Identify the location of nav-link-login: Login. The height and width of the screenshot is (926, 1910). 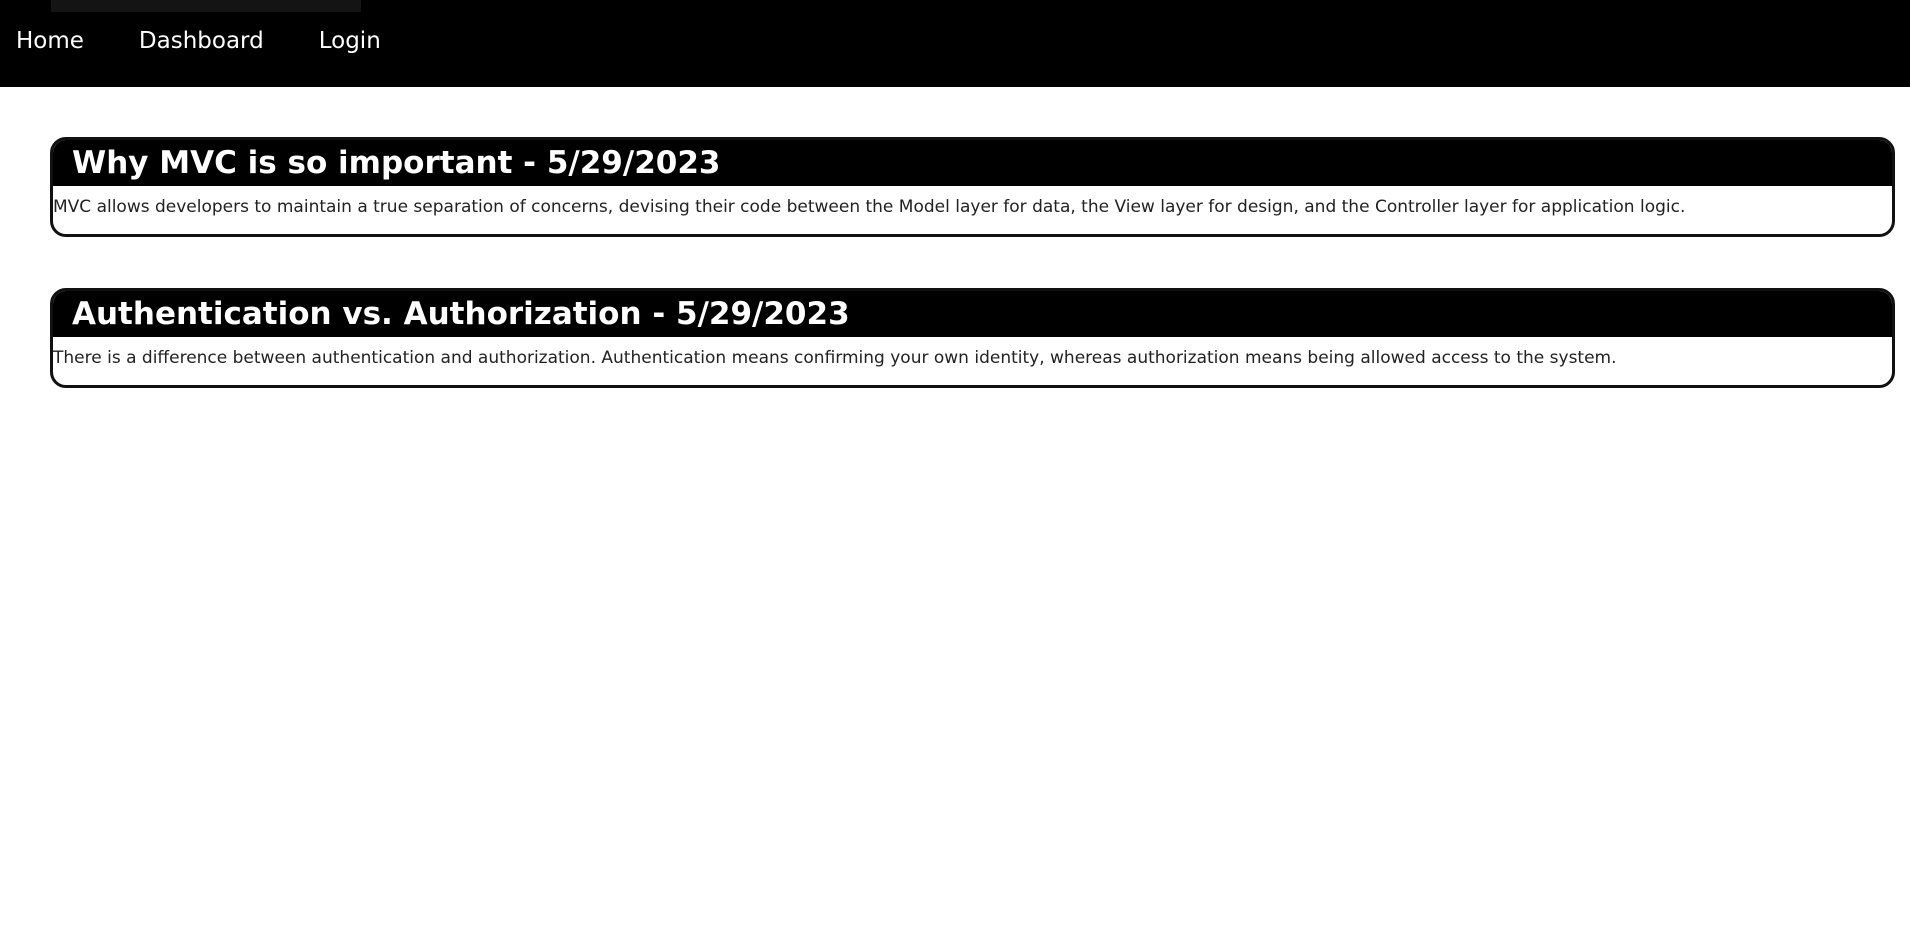
(350, 41).